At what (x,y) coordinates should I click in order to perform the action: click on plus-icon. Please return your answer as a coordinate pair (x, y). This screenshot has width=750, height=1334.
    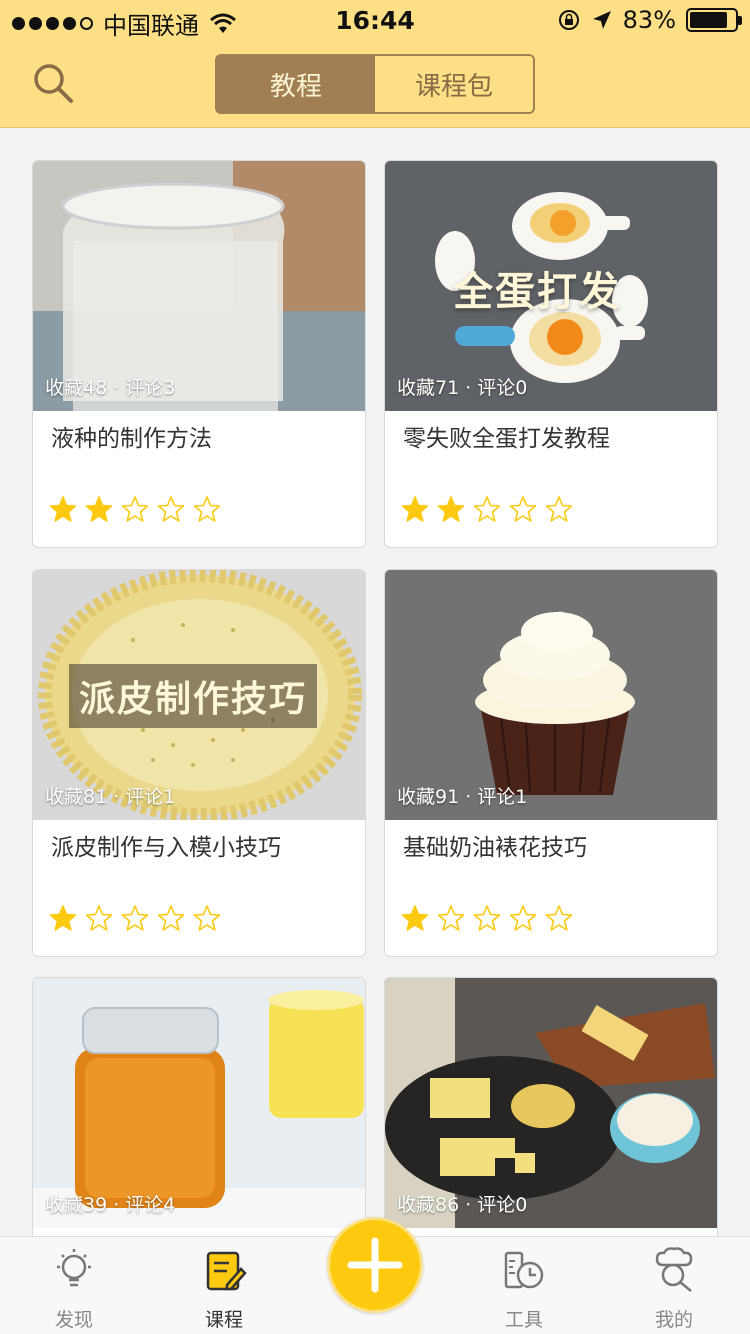
    Looking at the image, I should click on (375, 1265).